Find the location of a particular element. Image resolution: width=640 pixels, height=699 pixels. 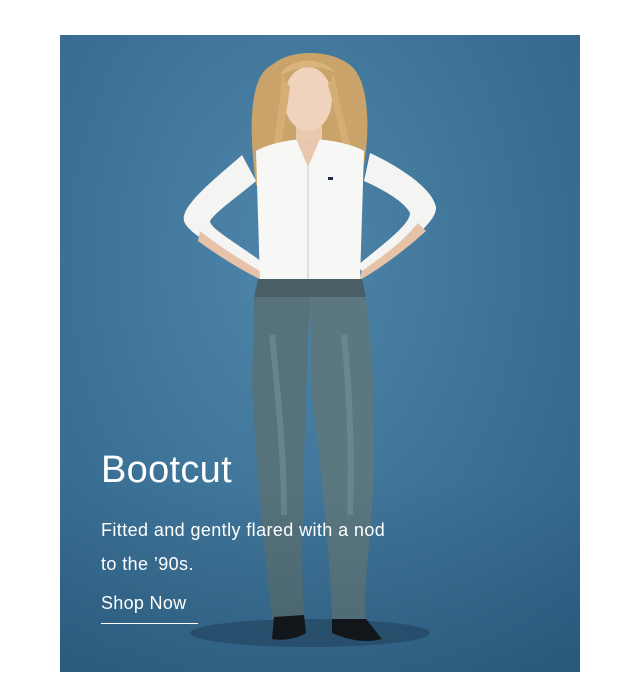

hero-title: Bootcut is located at coordinates (166, 470).